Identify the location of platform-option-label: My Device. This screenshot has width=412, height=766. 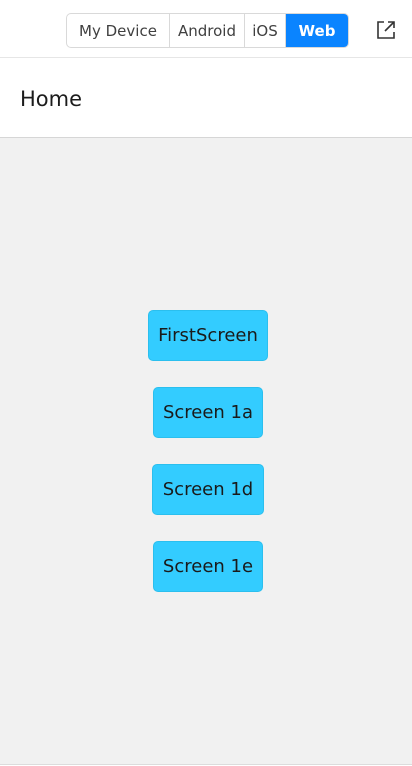
(118, 30).